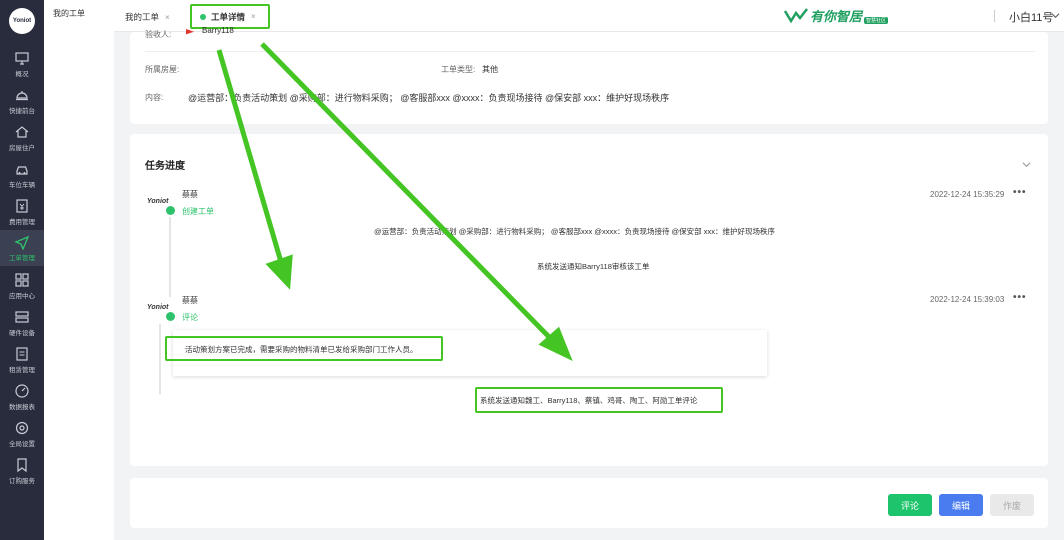  I want to click on section-title: 任务进度, so click(165, 166).